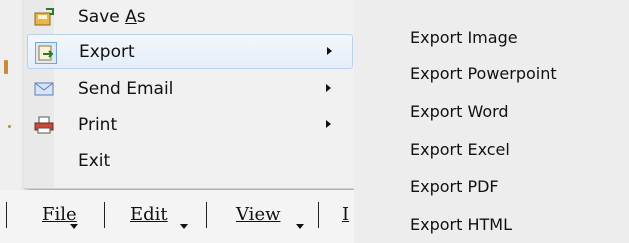 This screenshot has height=243, width=629. Describe the element at coordinates (126, 89) in the screenshot. I see `menu-item-label: Send Email` at that location.